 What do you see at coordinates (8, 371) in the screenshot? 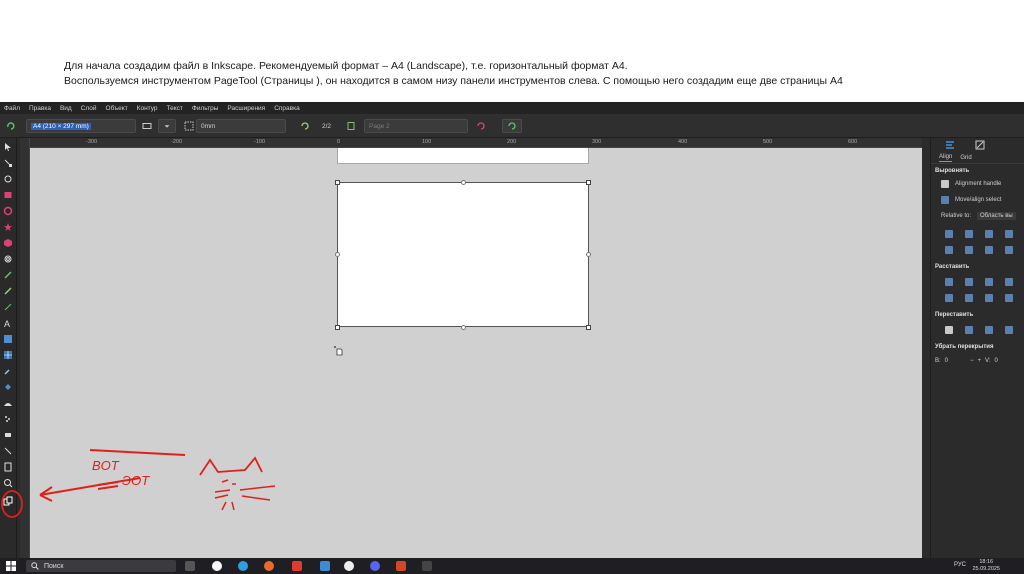
I see `dropper-icon` at bounding box center [8, 371].